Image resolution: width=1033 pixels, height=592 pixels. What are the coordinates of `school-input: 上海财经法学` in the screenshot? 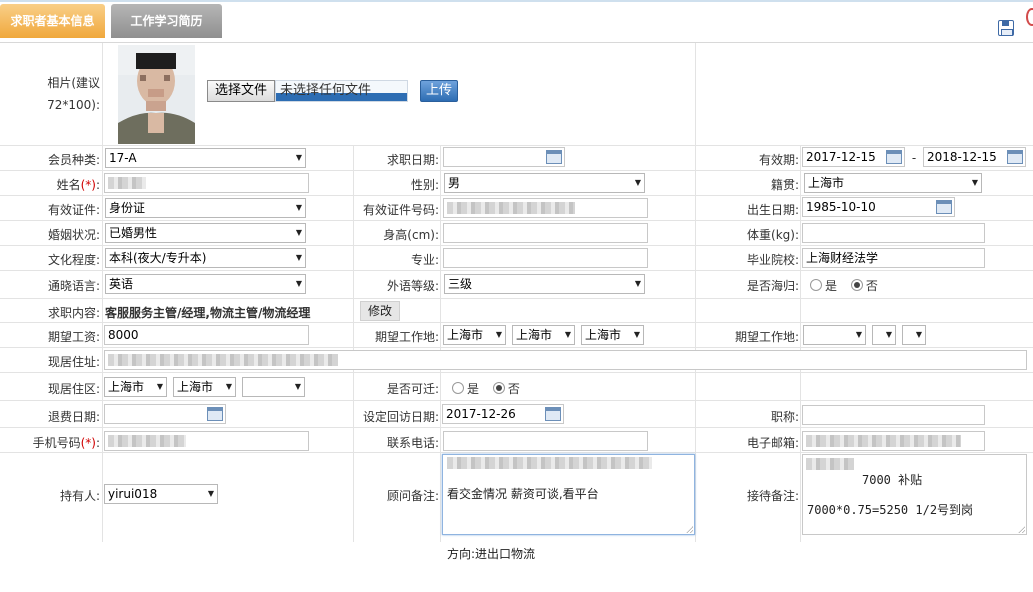 It's located at (893, 258).